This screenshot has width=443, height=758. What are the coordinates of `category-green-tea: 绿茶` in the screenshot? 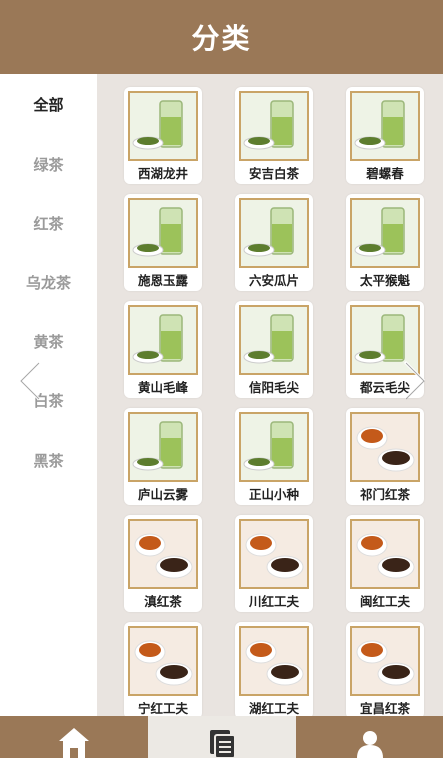 It's located at (48, 164).